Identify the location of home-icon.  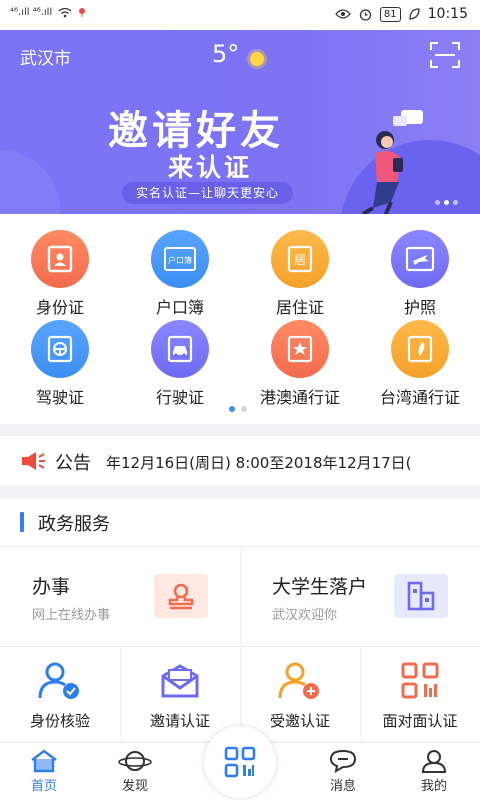
(44, 761).